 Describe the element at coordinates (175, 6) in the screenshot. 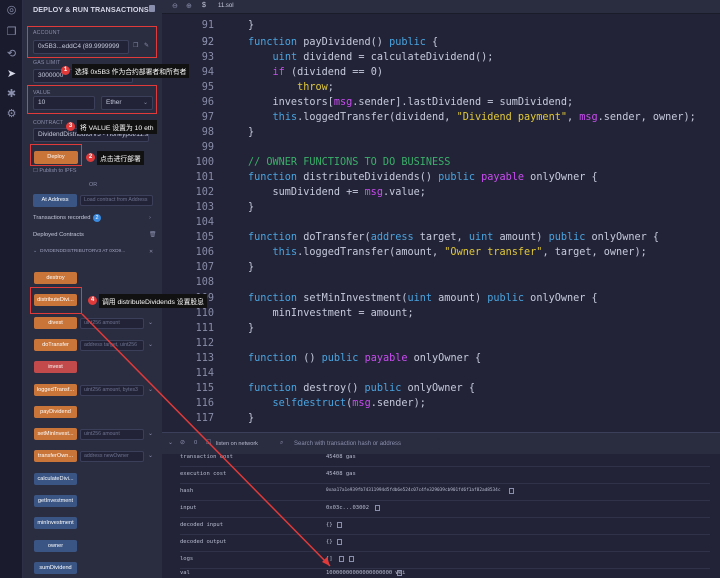

I see `zoom-out-icon: ⊖` at that location.